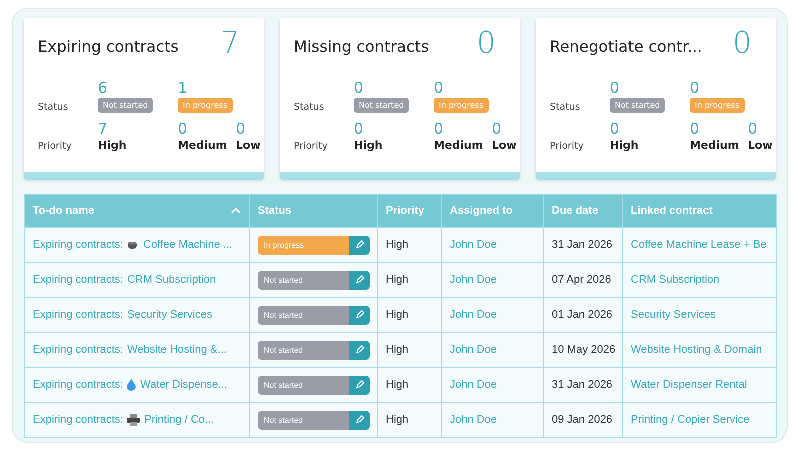  Describe the element at coordinates (236, 211) in the screenshot. I see `sort-caret-icon` at that location.